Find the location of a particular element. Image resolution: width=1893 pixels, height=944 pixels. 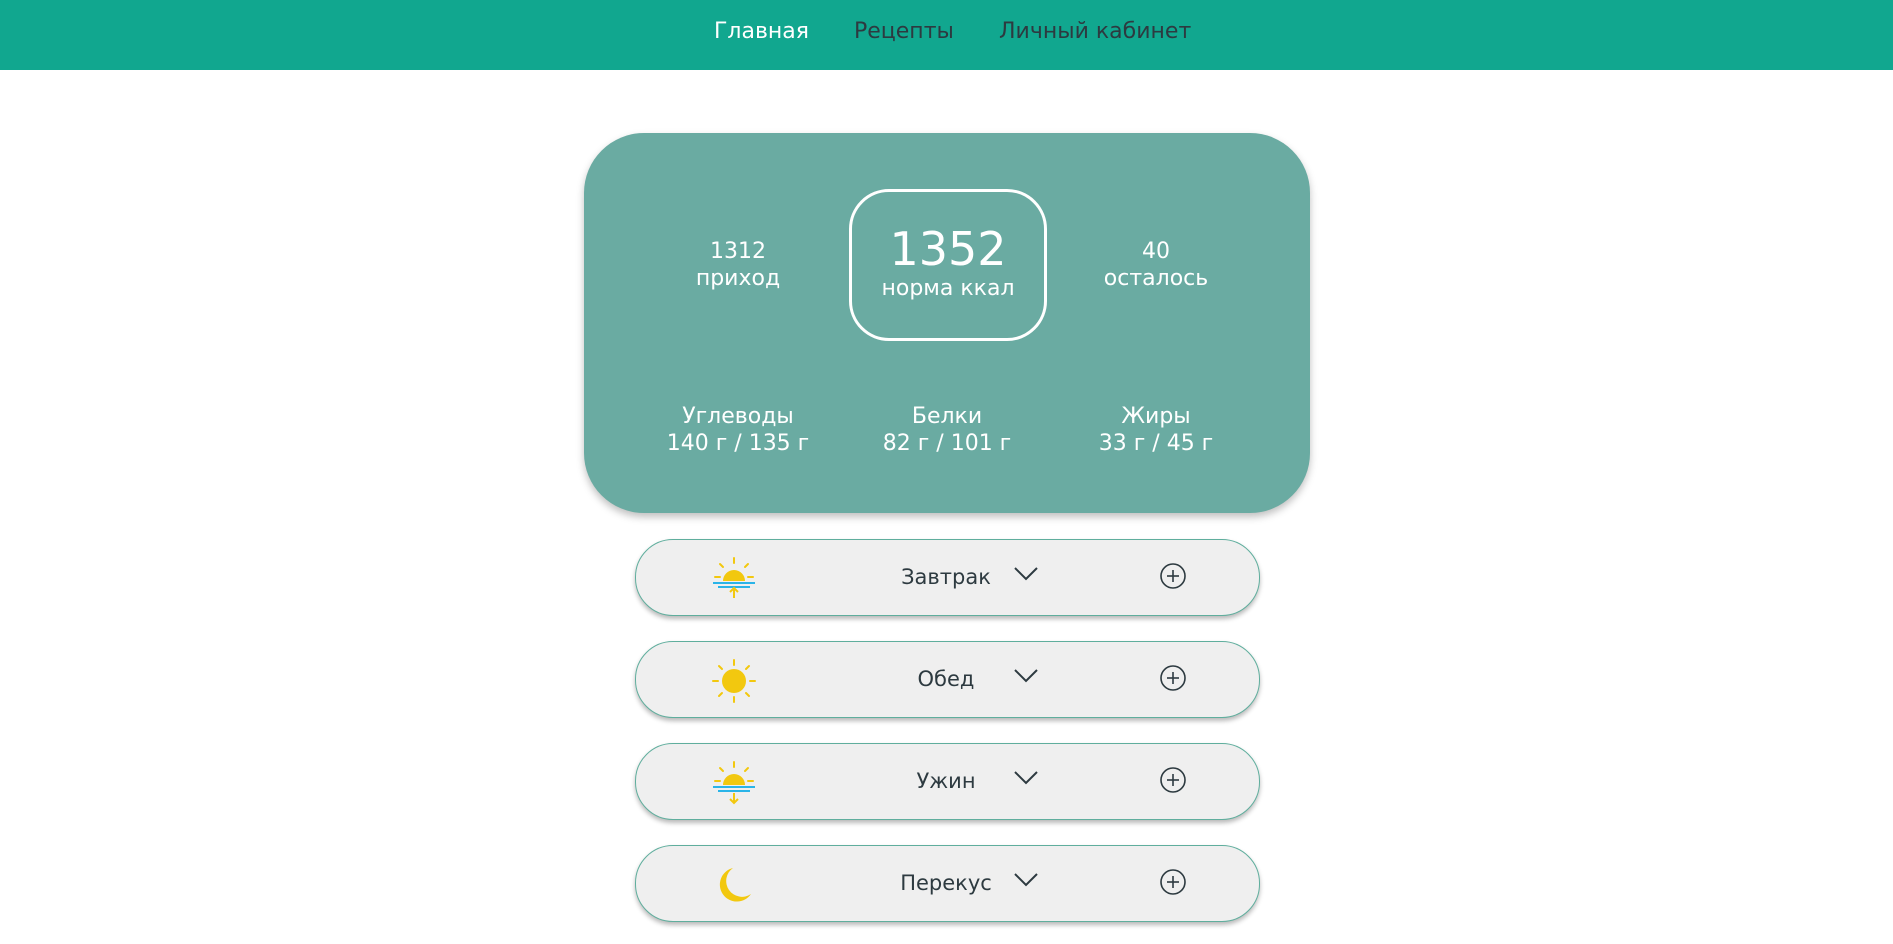

macro-label: Жиры is located at coordinates (1156, 416).